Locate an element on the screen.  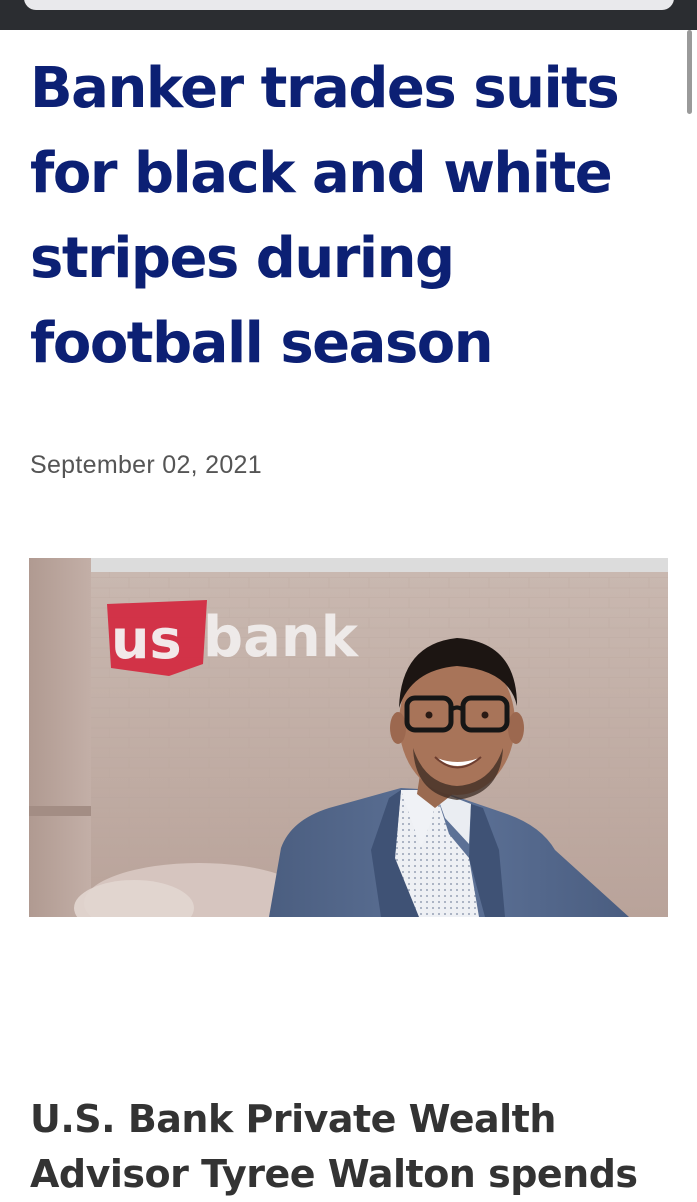
article-date: September 02, 2021 is located at coordinates (146, 465).